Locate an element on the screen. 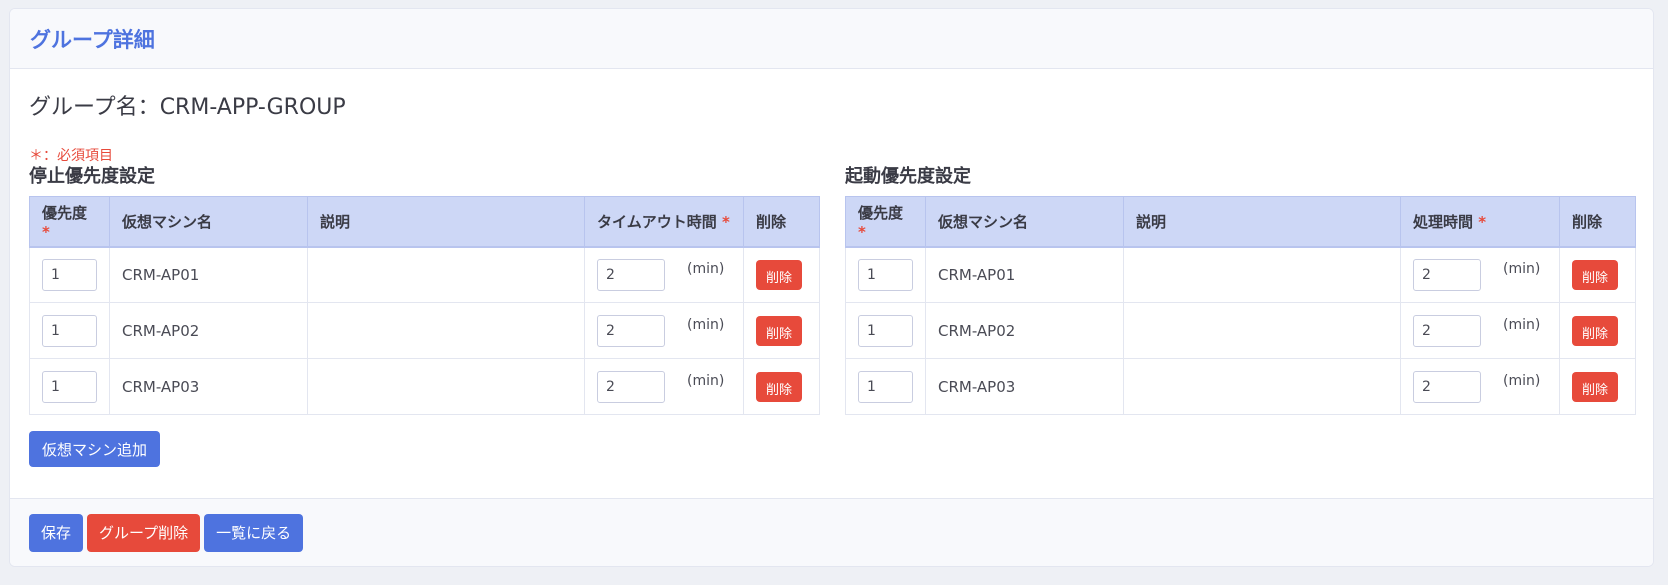 The height and width of the screenshot is (585, 1668). card-header: グループ詳細 is located at coordinates (831, 39).